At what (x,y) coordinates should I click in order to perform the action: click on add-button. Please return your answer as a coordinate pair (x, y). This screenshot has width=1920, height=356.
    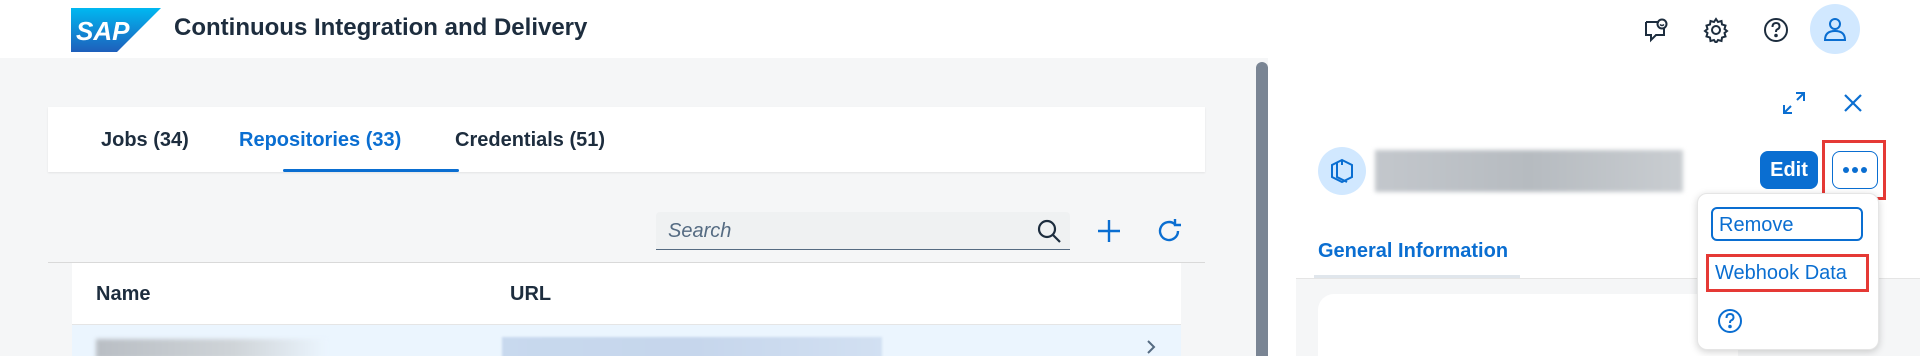
    Looking at the image, I should click on (1109, 231).